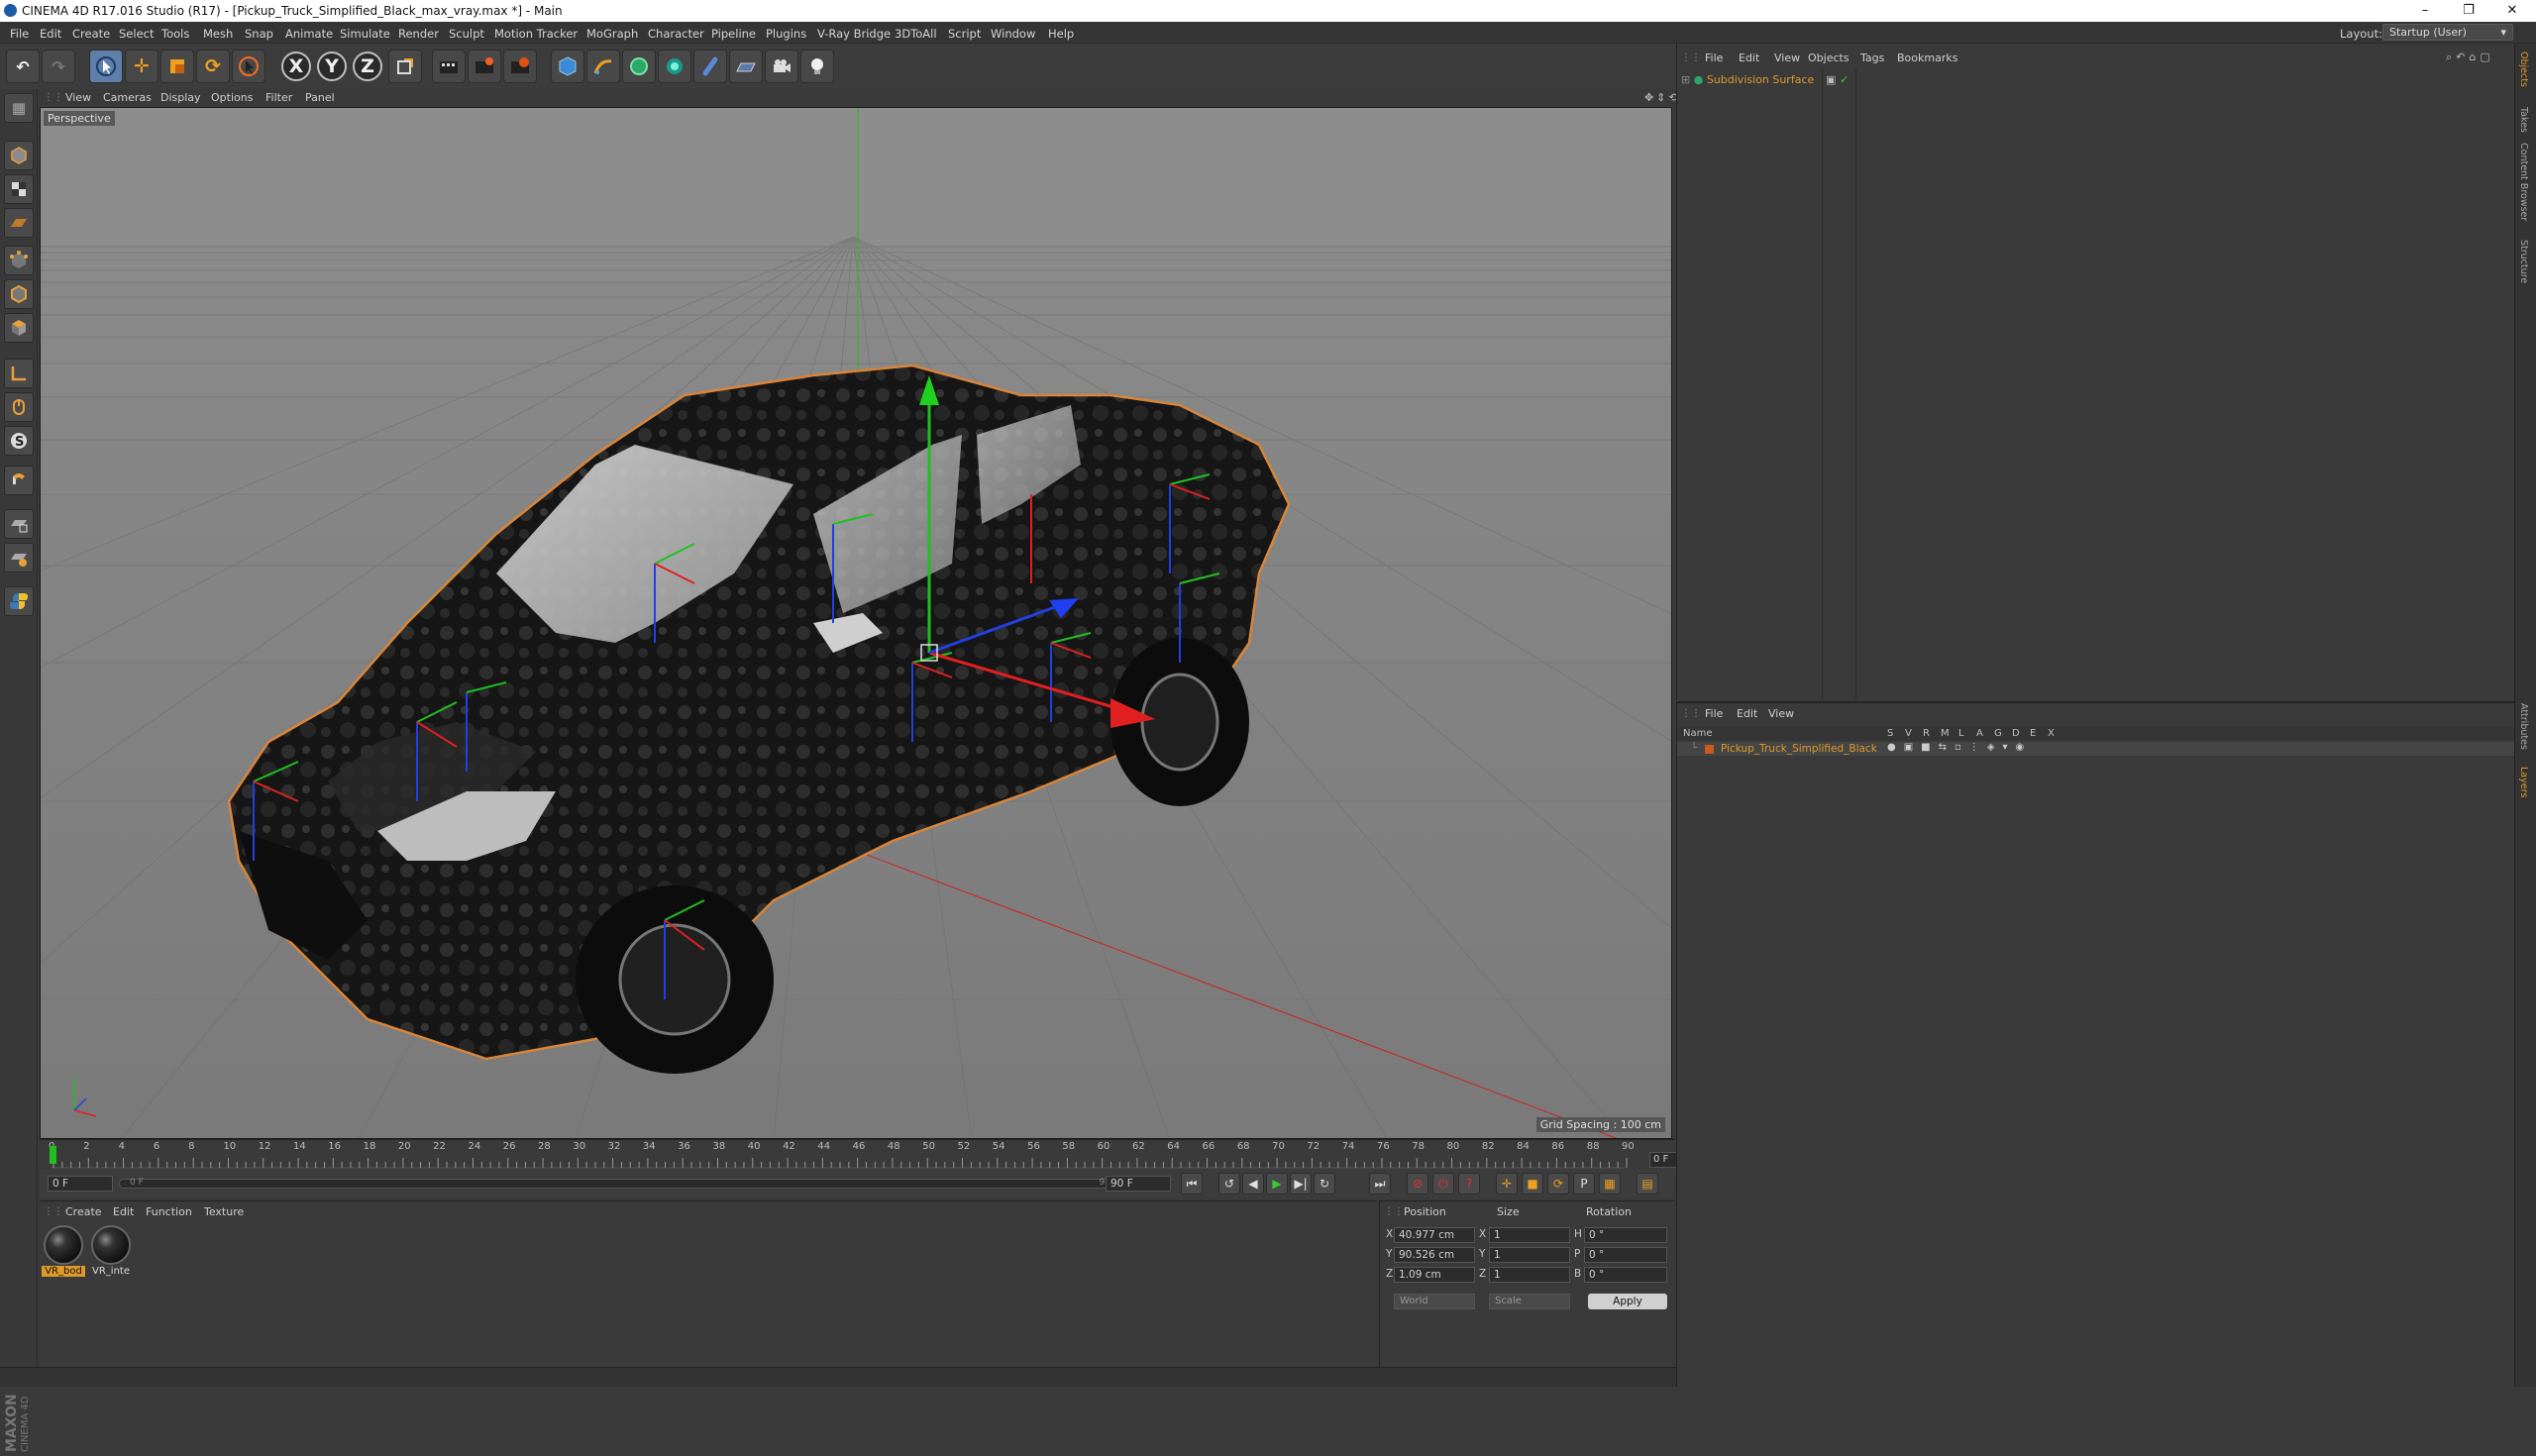 The height and width of the screenshot is (1456, 2536). Describe the element at coordinates (1959, 747) in the screenshot. I see `layer-flag-icons: ●▣■⇆▫⋮◈▾◉` at that location.